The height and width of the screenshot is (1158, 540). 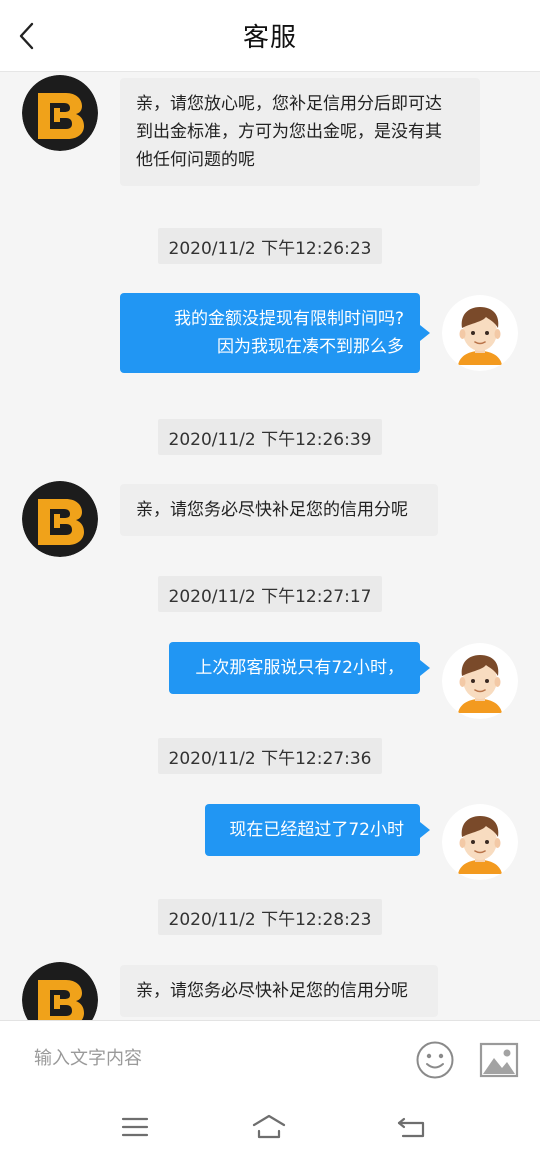 What do you see at coordinates (270, 917) in the screenshot?
I see `message-timestamp: 2020/11/2 下午12:28:23` at bounding box center [270, 917].